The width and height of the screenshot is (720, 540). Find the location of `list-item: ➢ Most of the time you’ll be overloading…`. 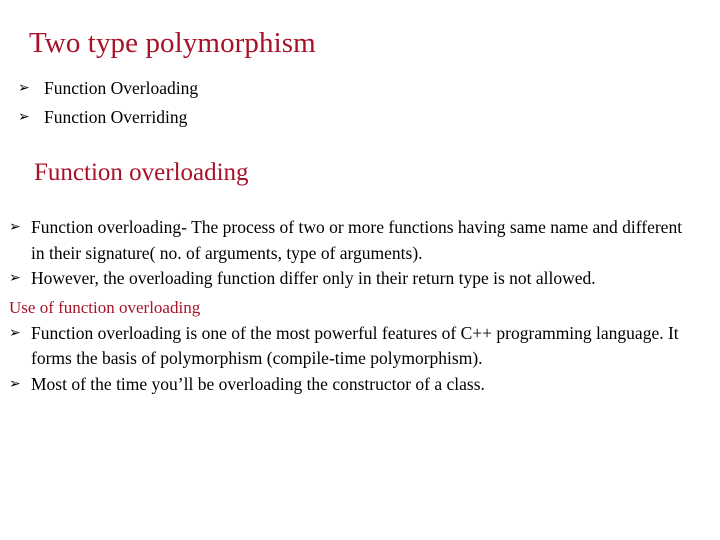

list-item: ➢ Most of the time you’ll be overloading… is located at coordinates (354, 385).